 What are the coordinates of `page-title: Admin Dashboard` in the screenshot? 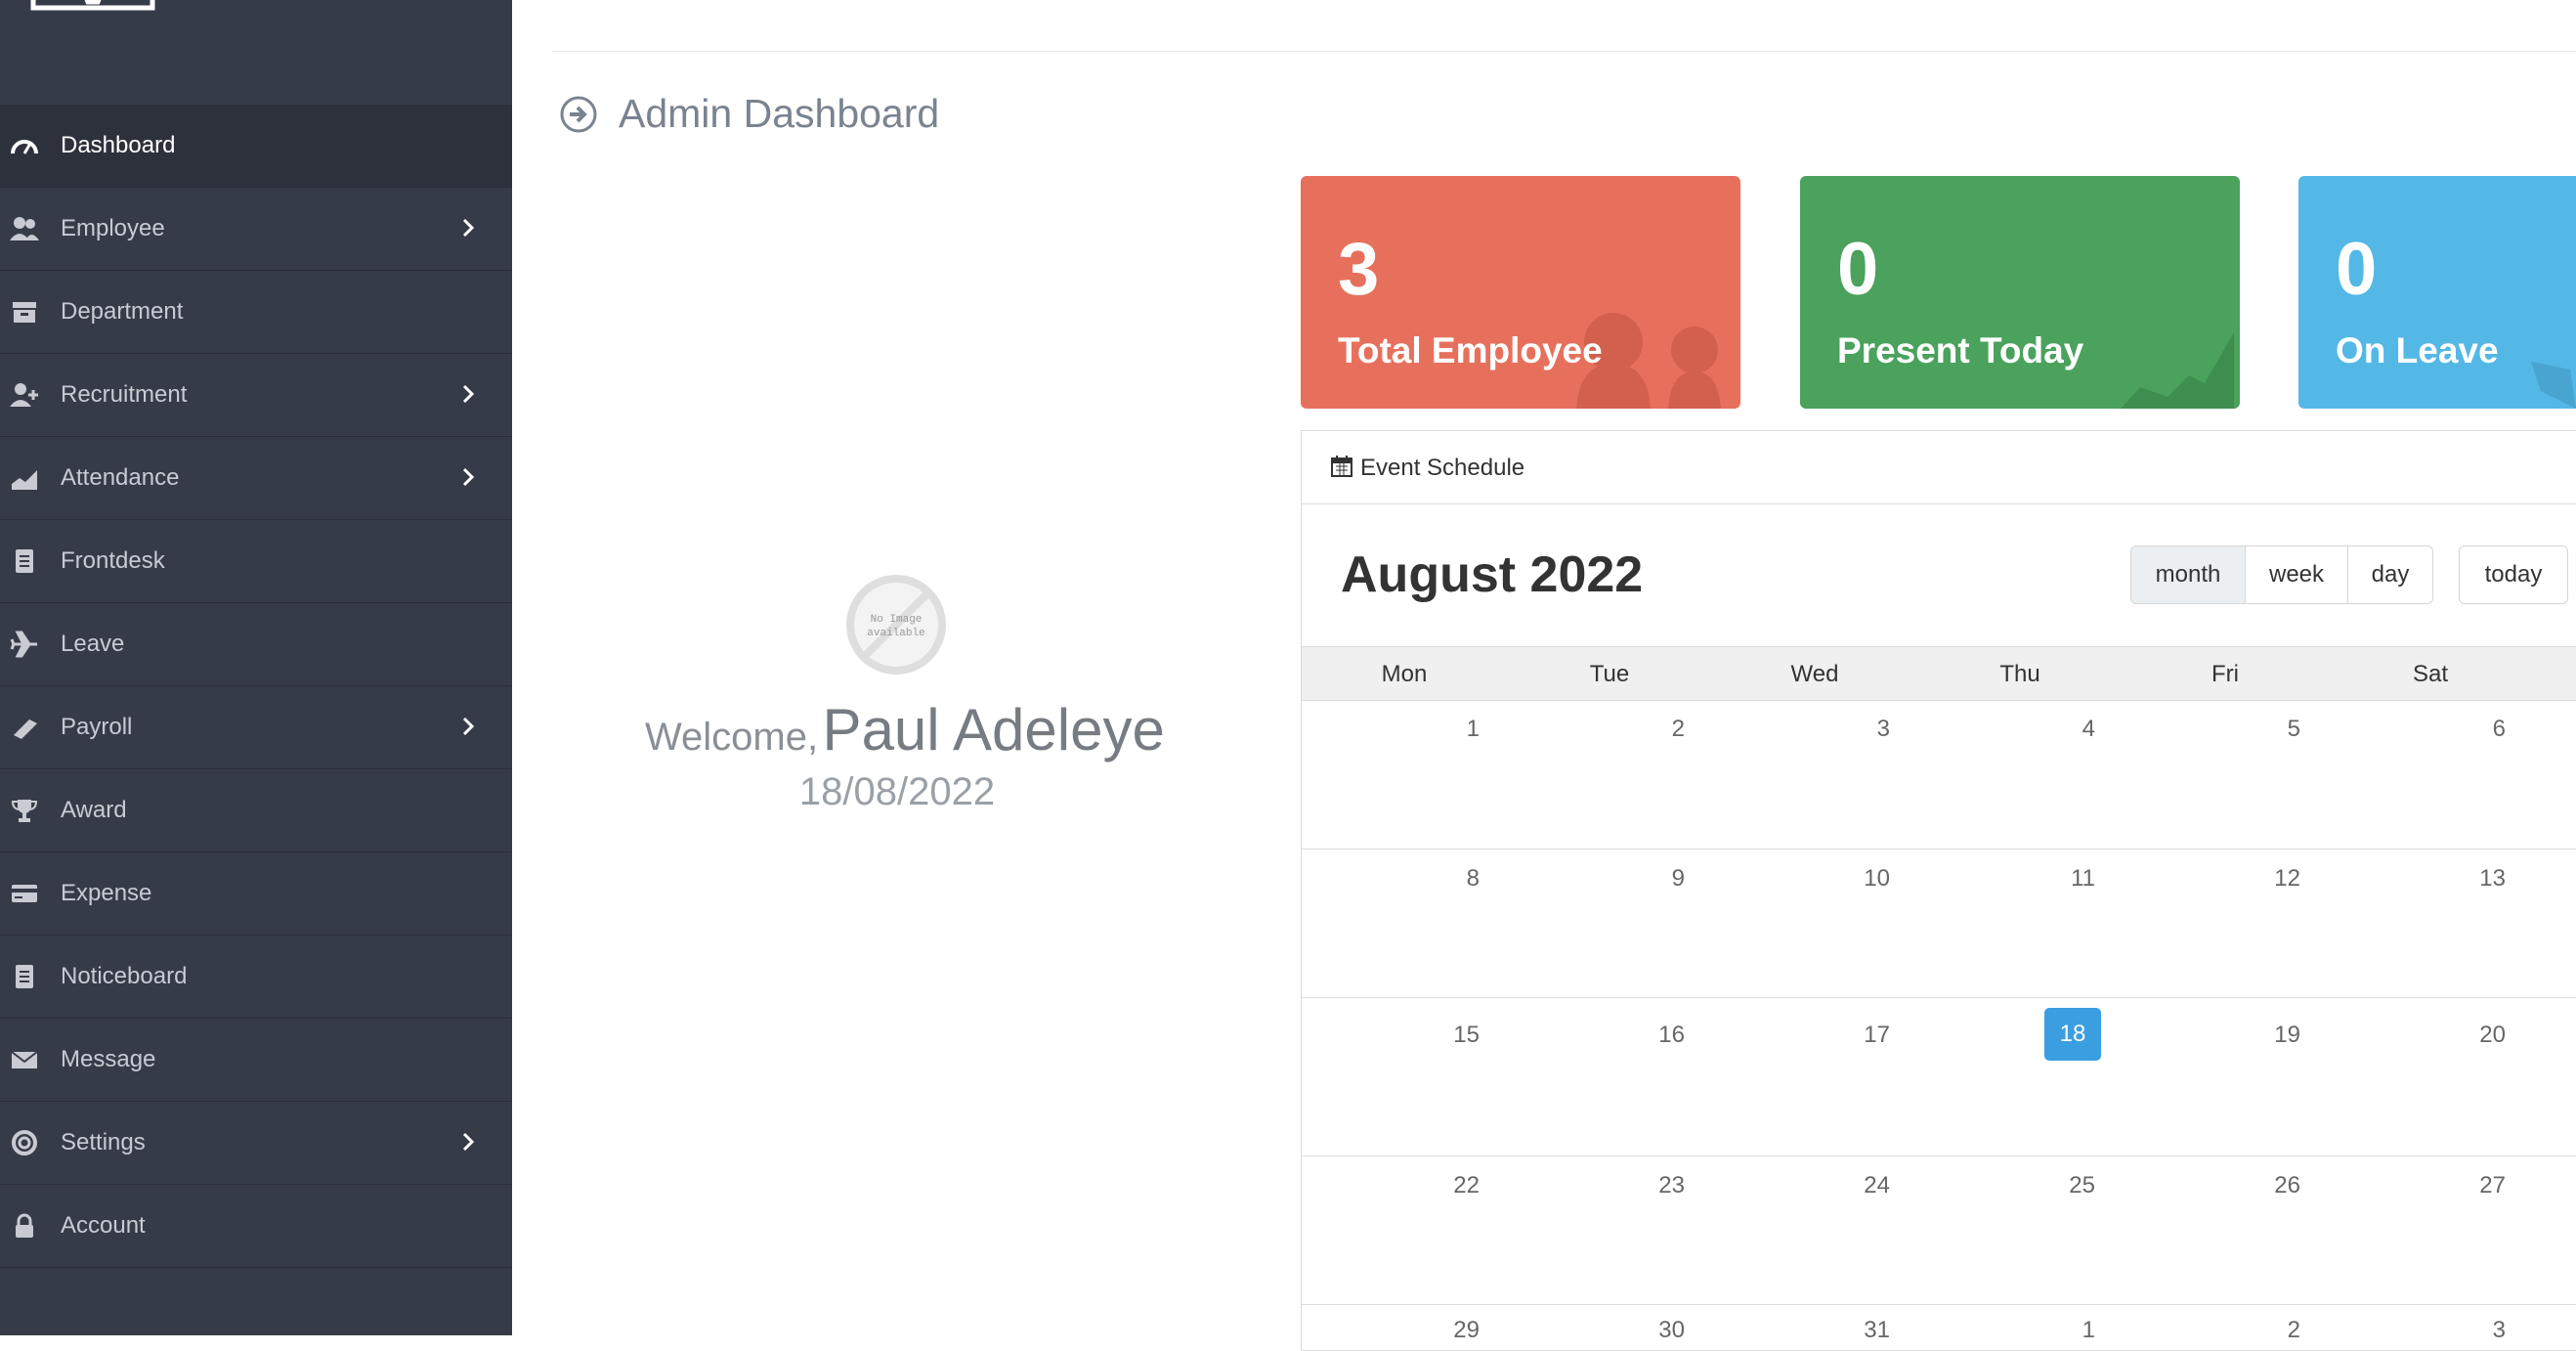 It's located at (779, 113).